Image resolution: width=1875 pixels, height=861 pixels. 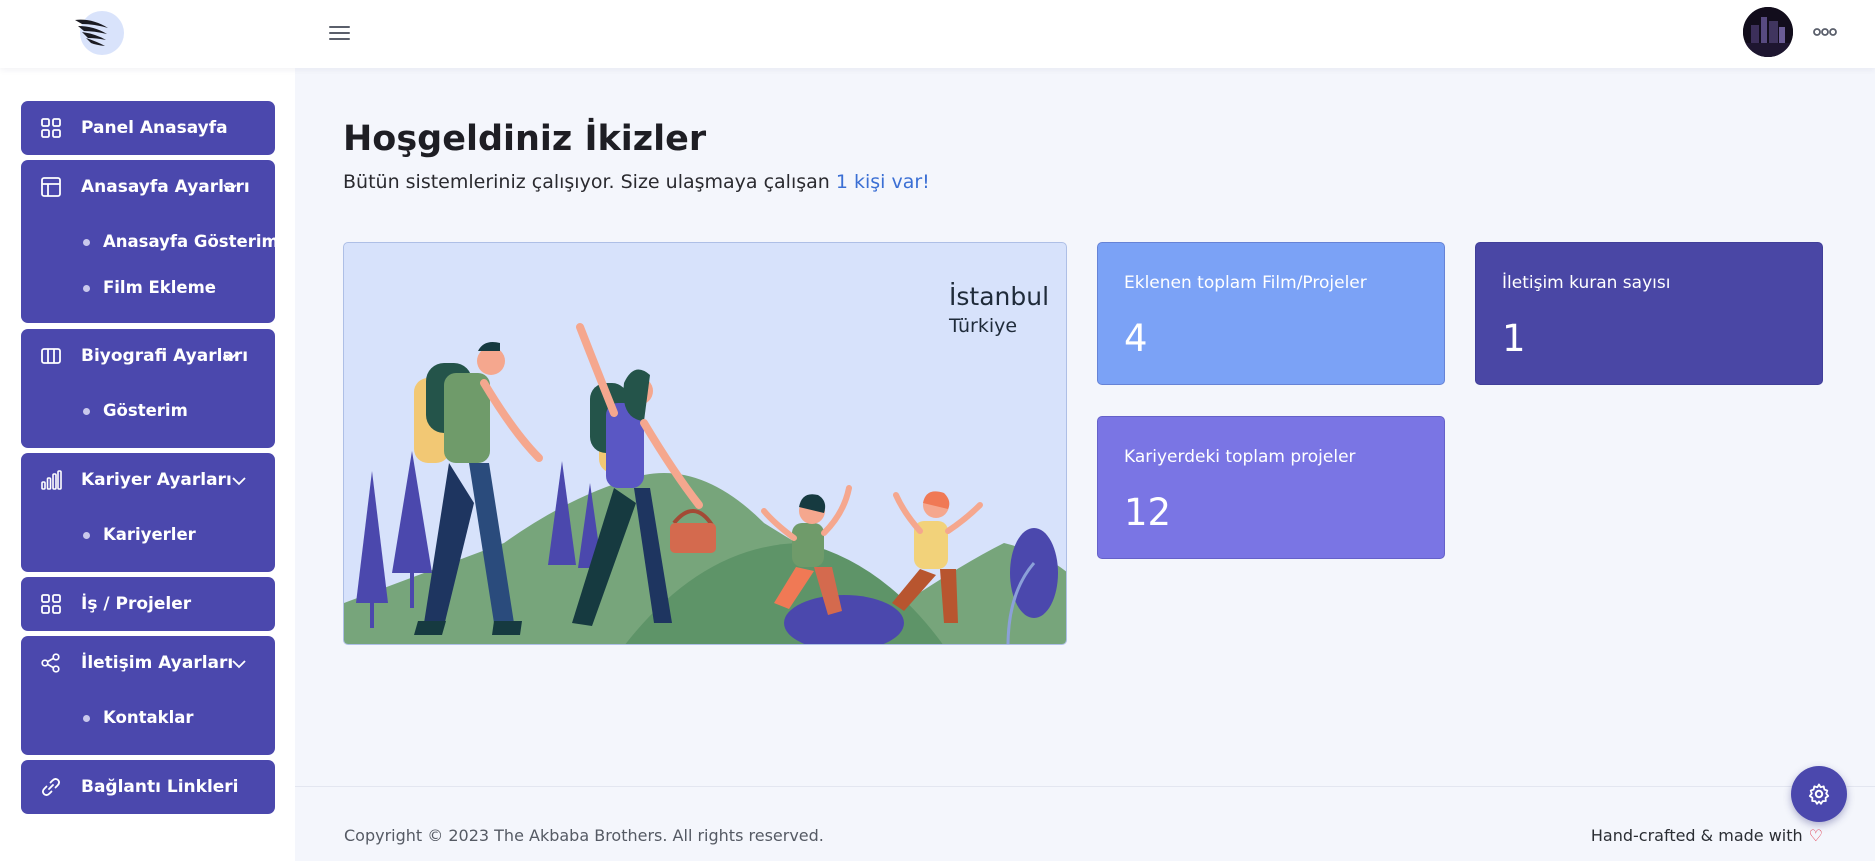 I want to click on sidebar-item-head: Biyografi Ayarları, so click(x=148, y=356).